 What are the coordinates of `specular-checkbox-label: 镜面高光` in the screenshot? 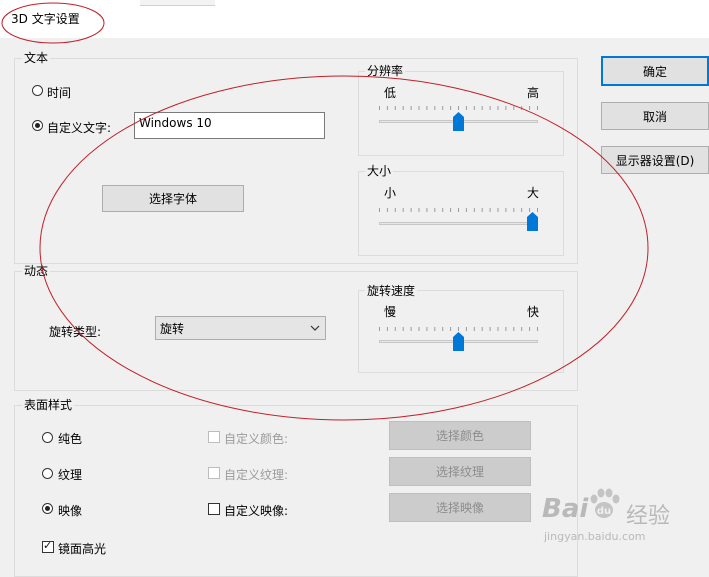 It's located at (82, 549).